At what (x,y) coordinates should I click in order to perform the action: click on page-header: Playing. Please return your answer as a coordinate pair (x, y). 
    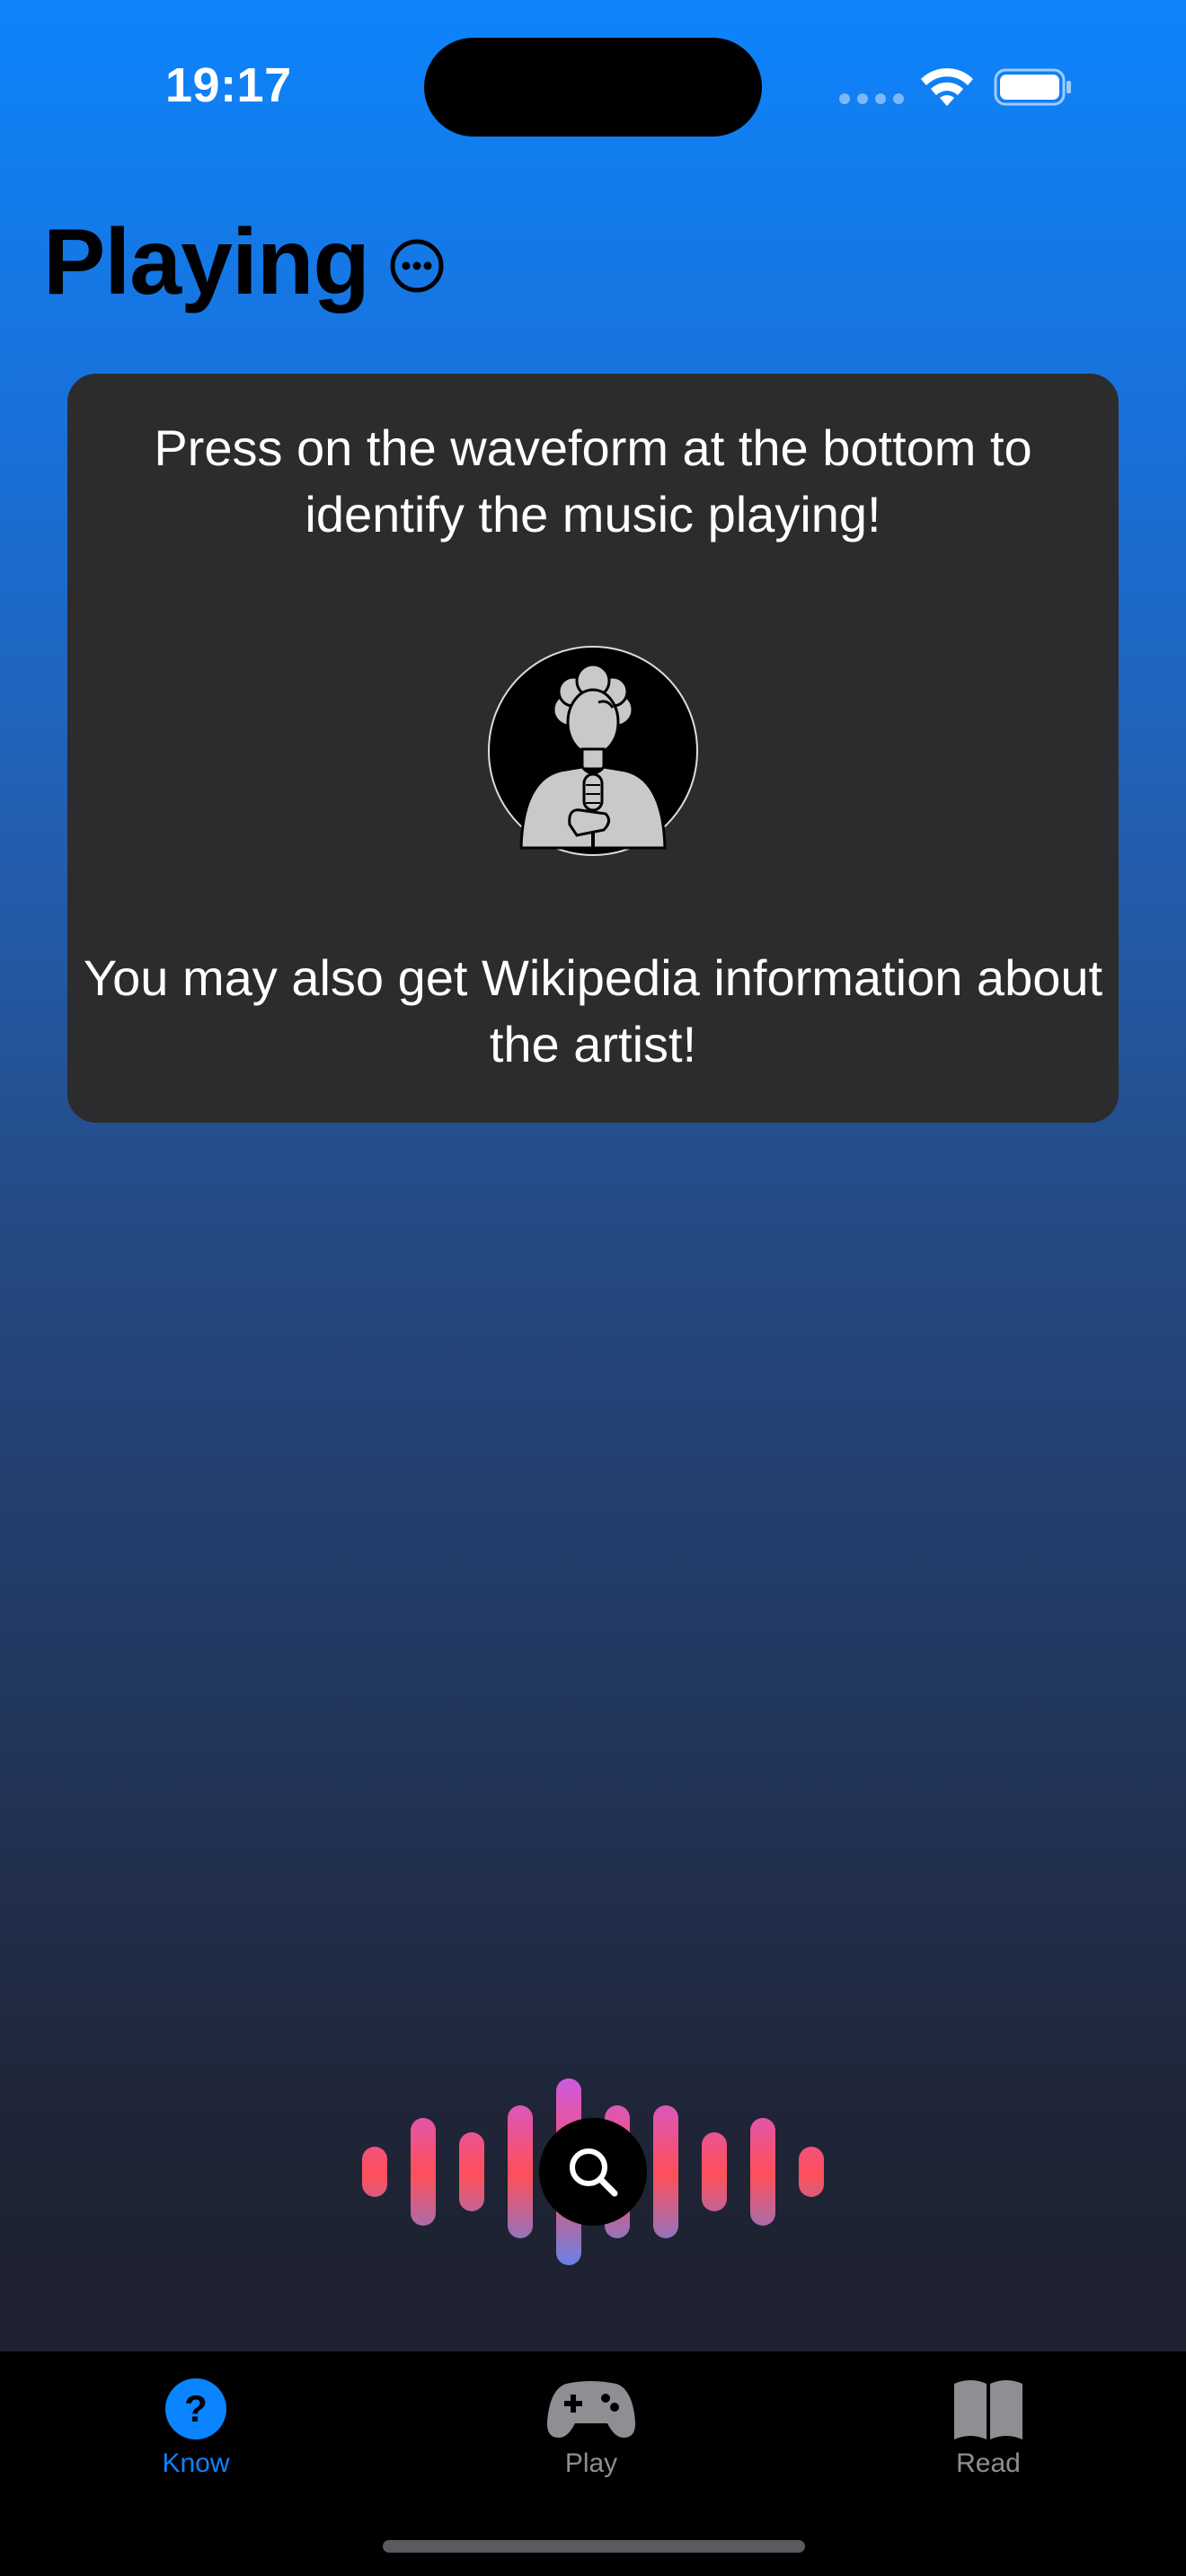
    Looking at the image, I should click on (244, 262).